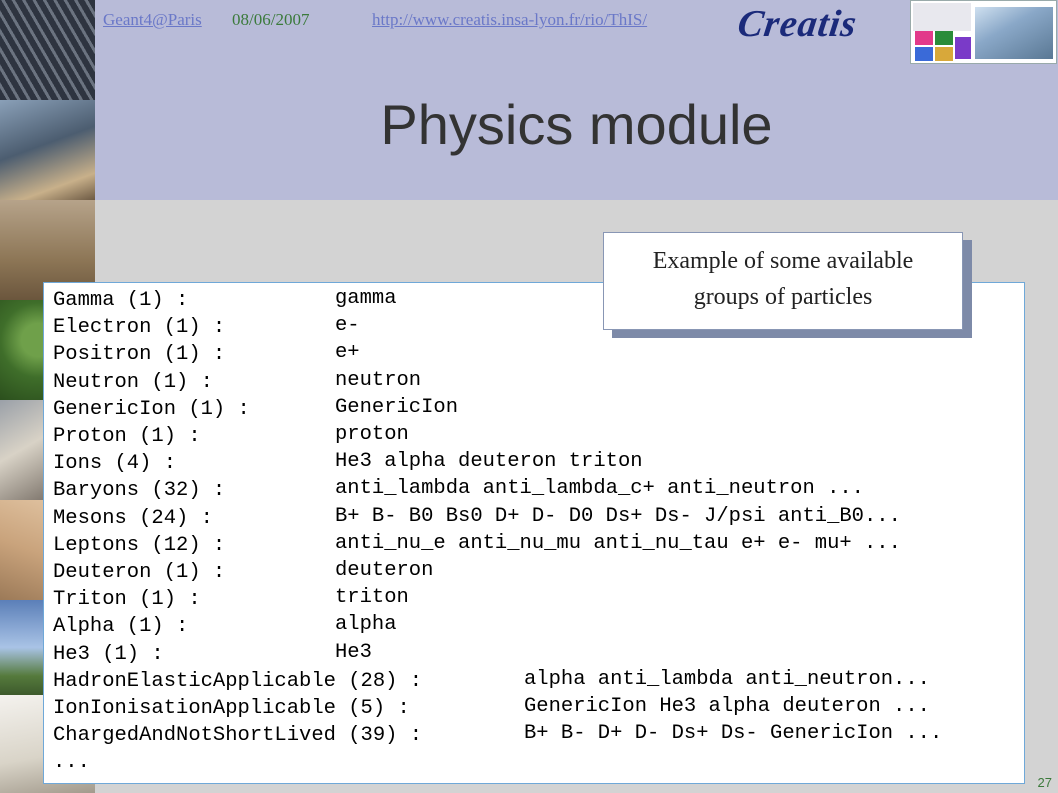 The height and width of the screenshot is (793, 1058). I want to click on group-particles: He3, so click(353, 652).